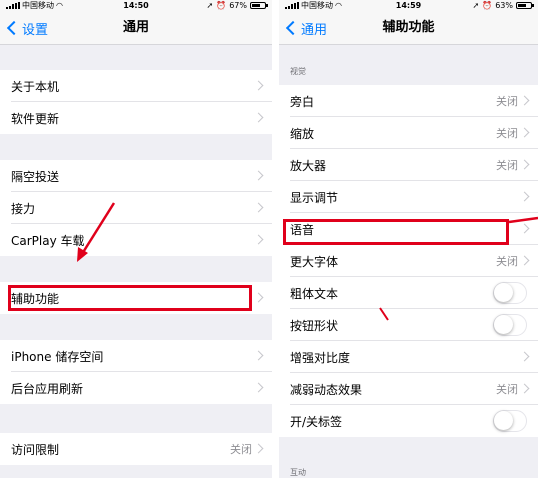  I want to click on back-button: 通用, so click(306, 28).